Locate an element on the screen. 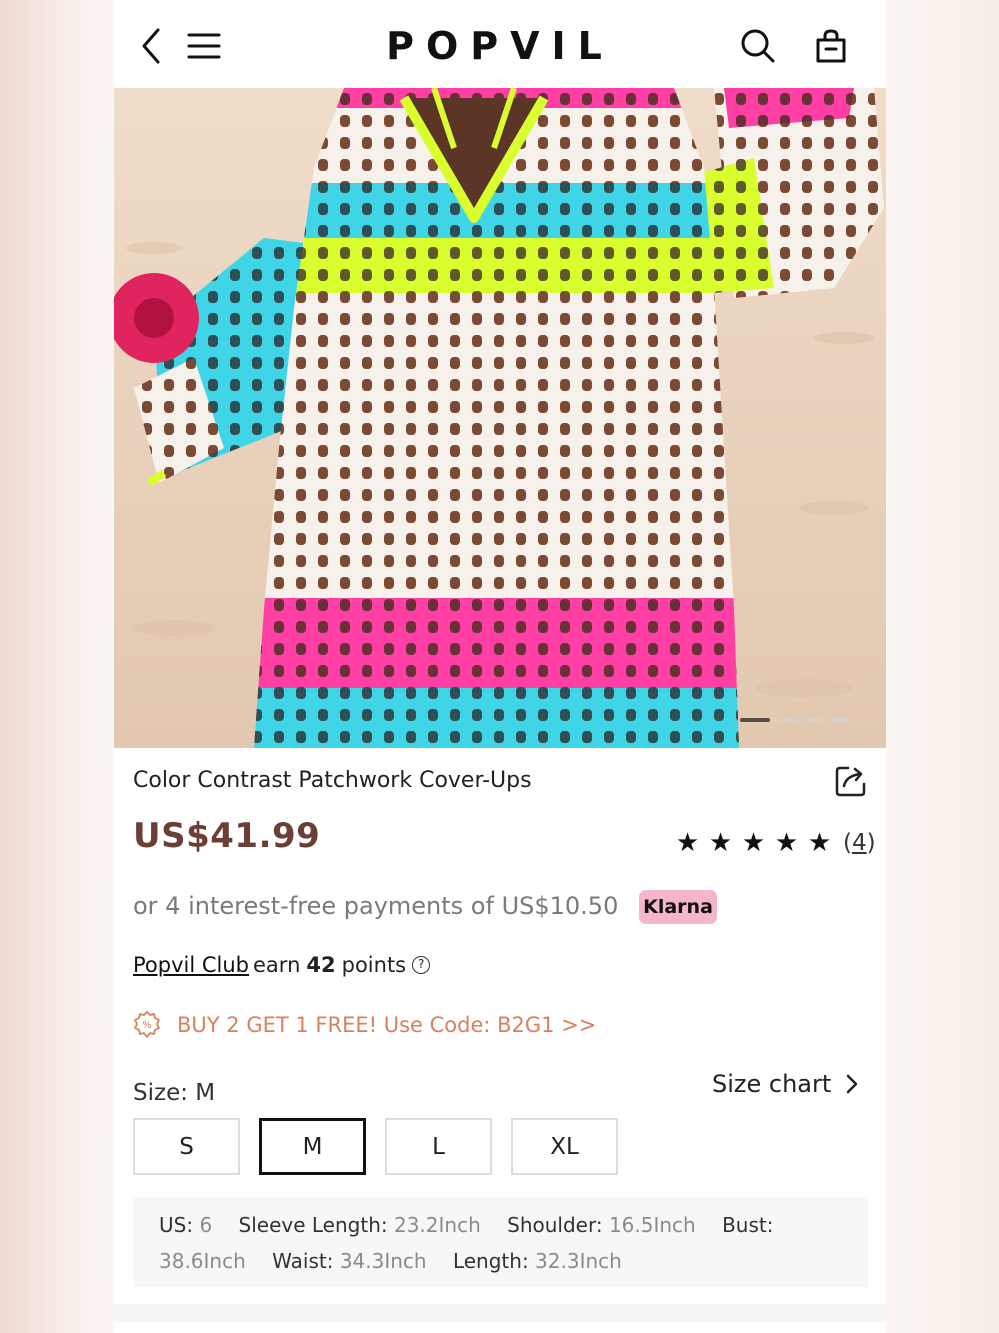  measure-key: Sleeve Length: is located at coordinates (313, 1225).